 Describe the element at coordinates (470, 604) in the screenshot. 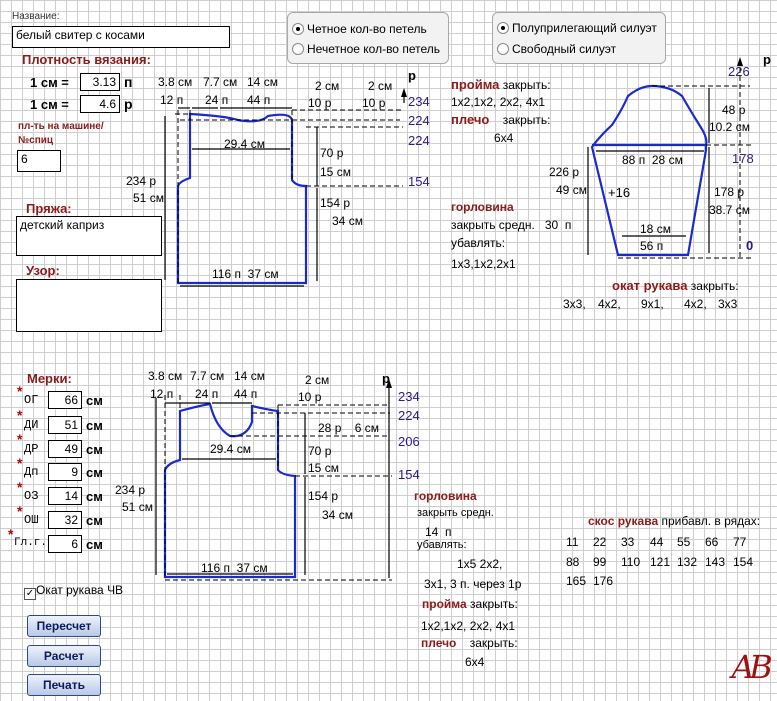

I see `front-armhole-block: пройма закрыть:` at that location.